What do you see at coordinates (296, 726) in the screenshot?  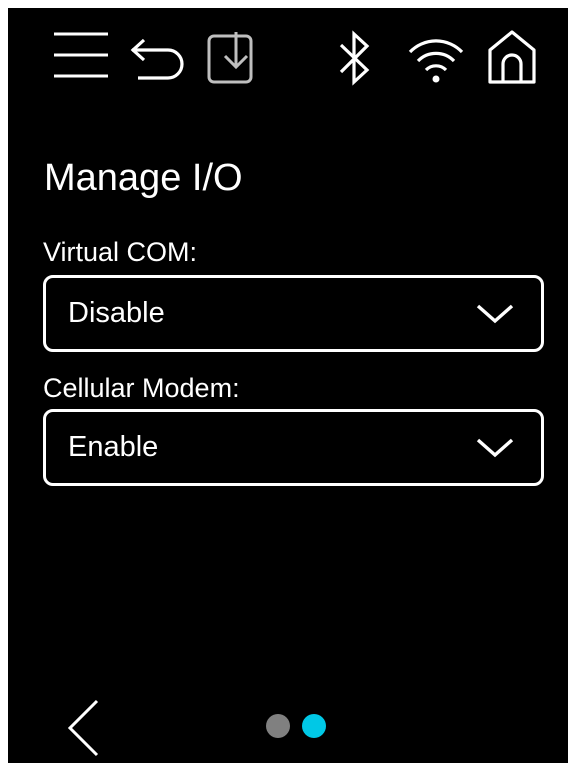 I see `page-indicator` at bounding box center [296, 726].